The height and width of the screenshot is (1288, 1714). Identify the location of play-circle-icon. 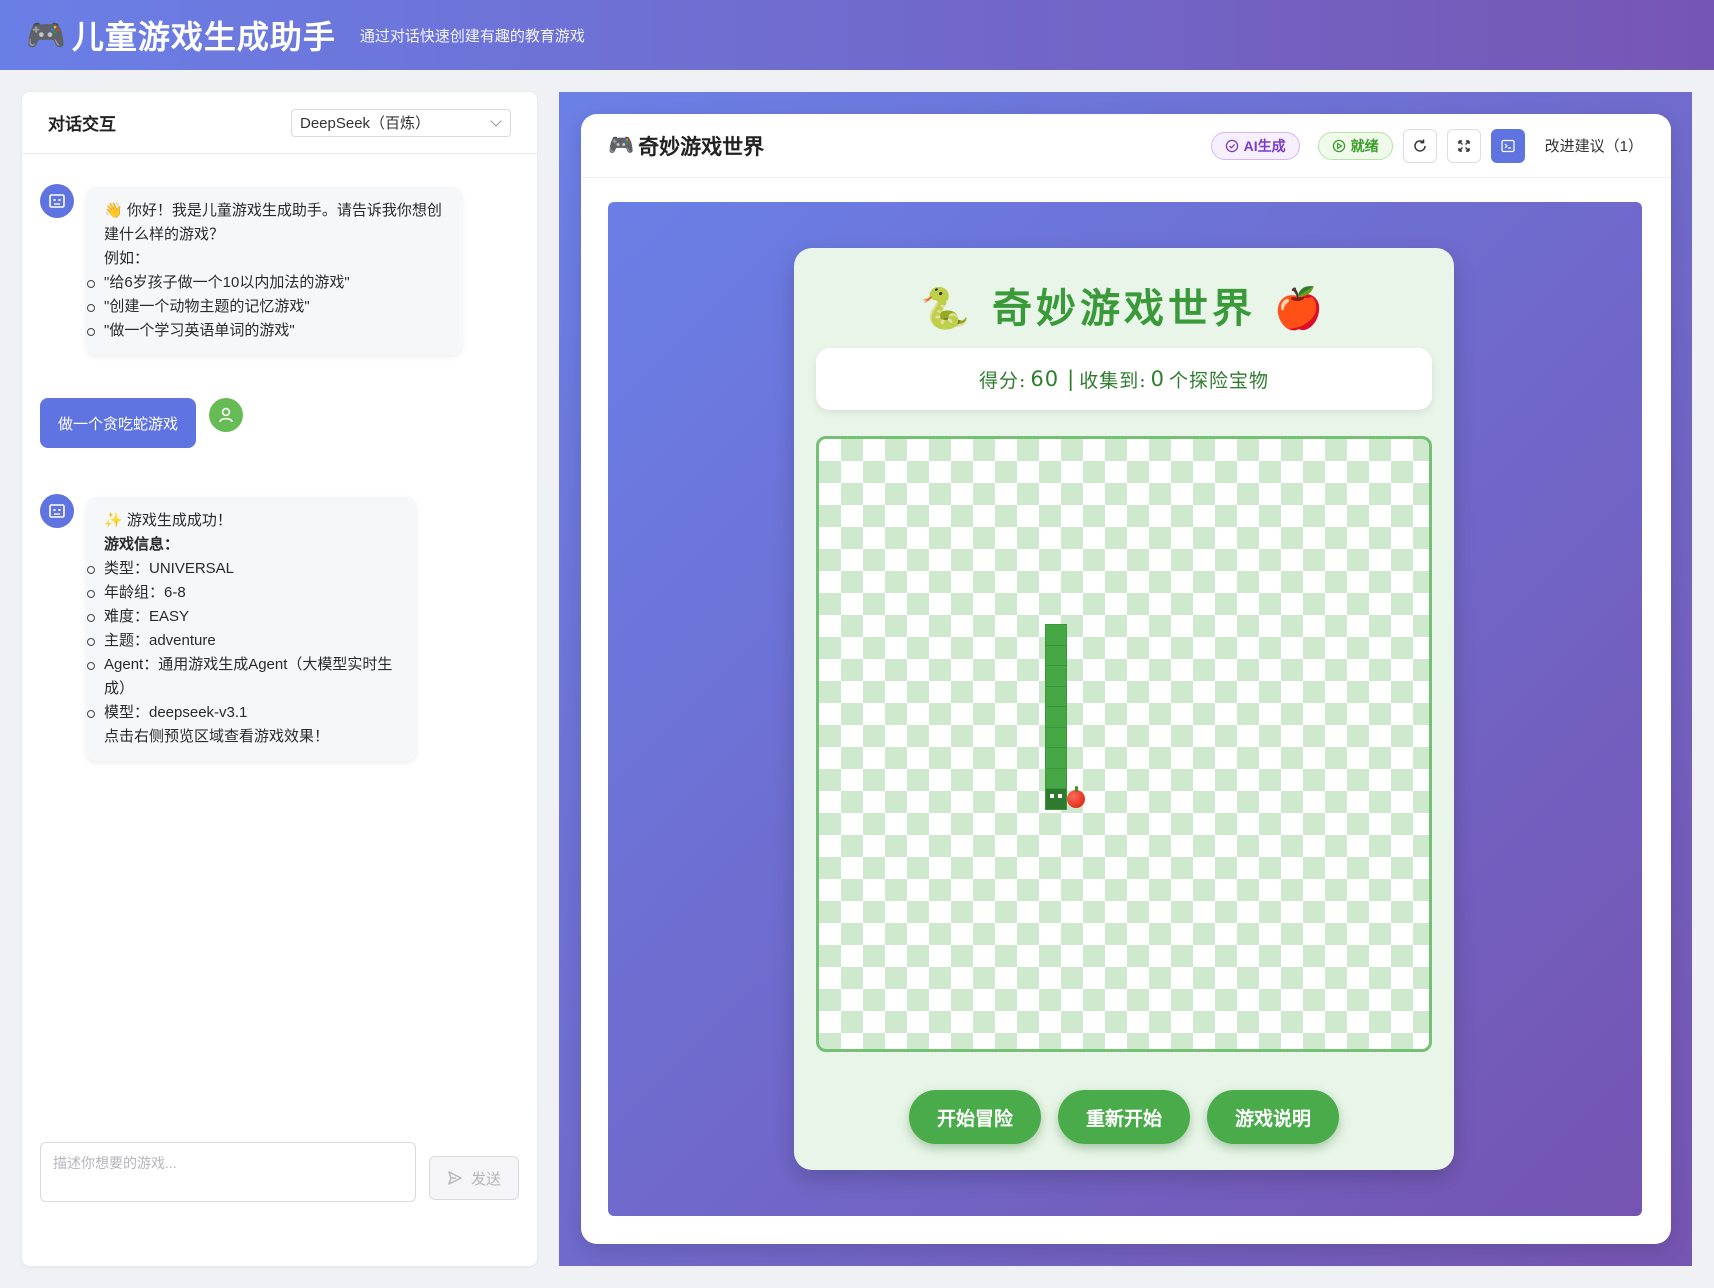
(1338, 145).